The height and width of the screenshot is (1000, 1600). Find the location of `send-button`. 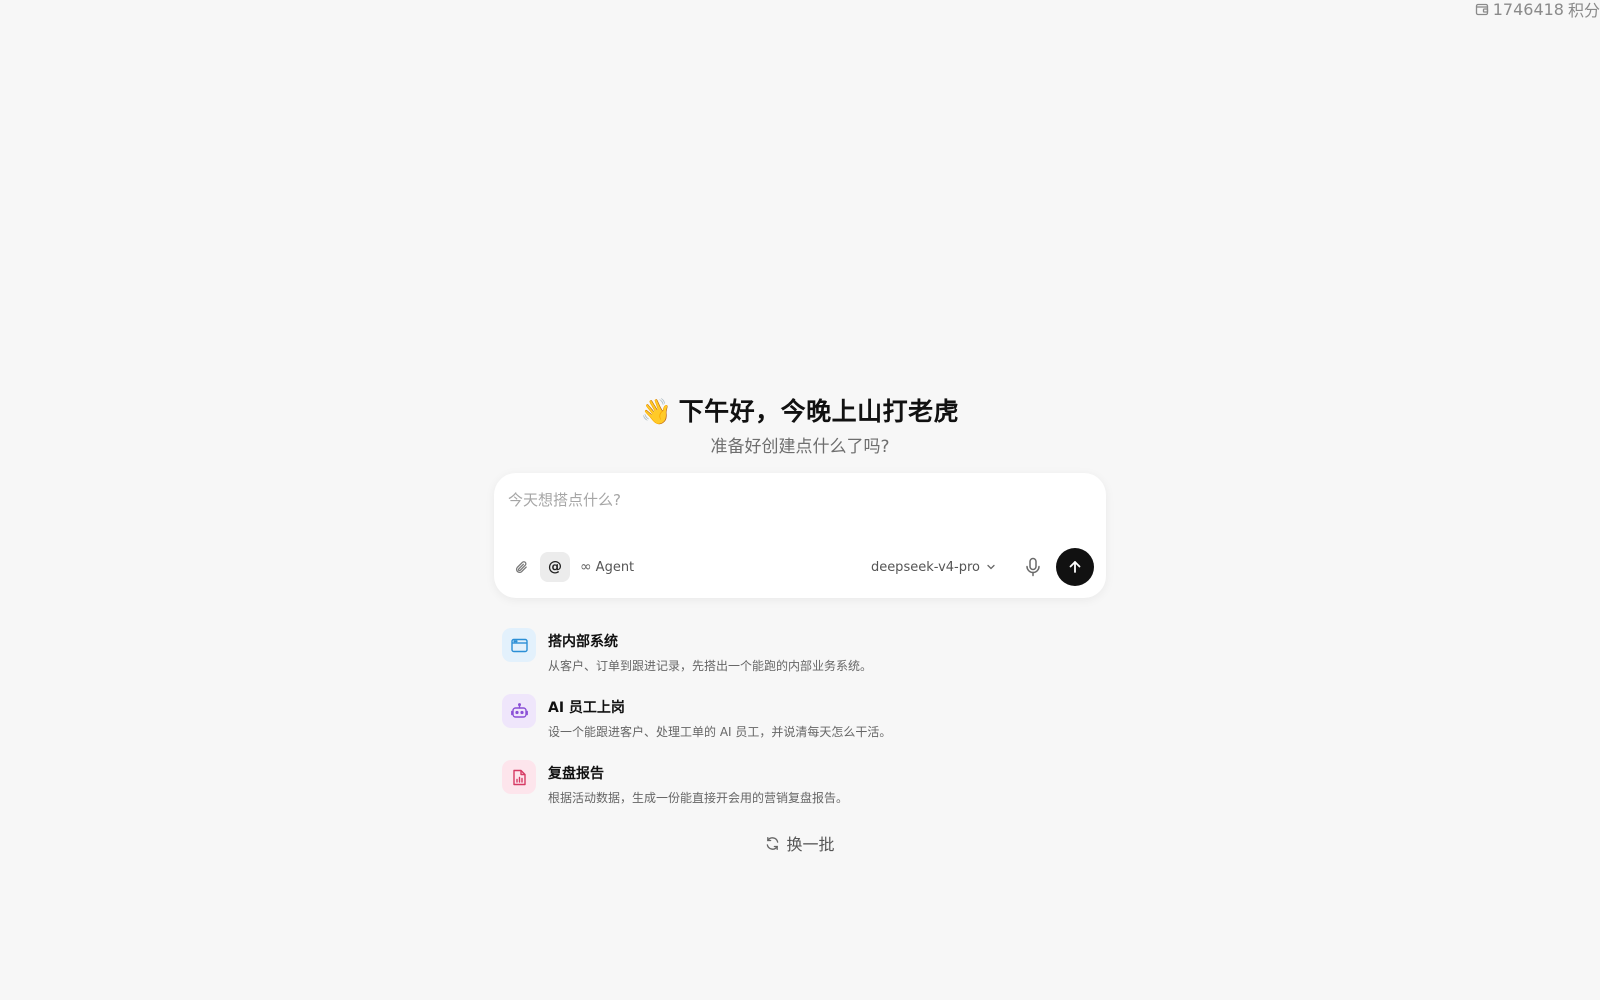

send-button is located at coordinates (1075, 567).